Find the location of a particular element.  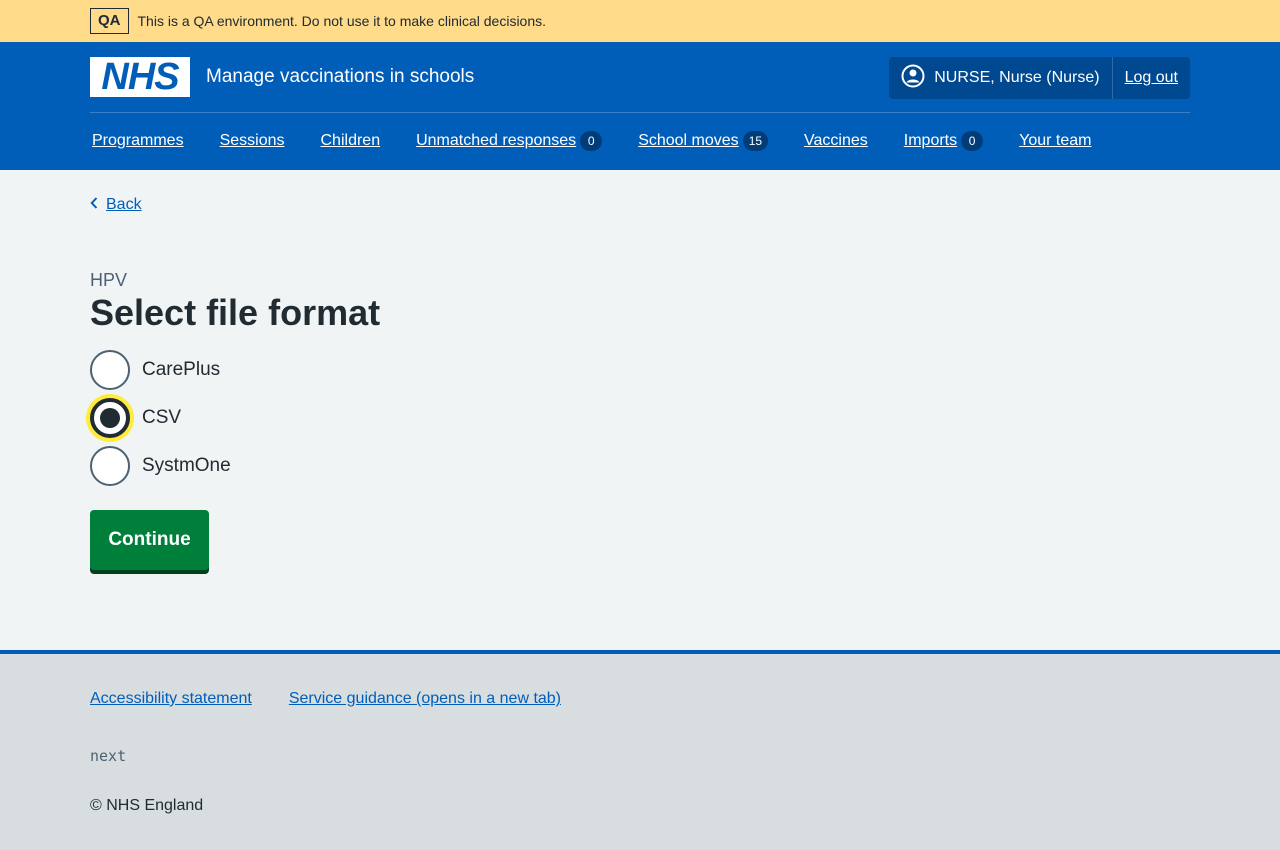

radio-label: CarePlus is located at coordinates (181, 370).